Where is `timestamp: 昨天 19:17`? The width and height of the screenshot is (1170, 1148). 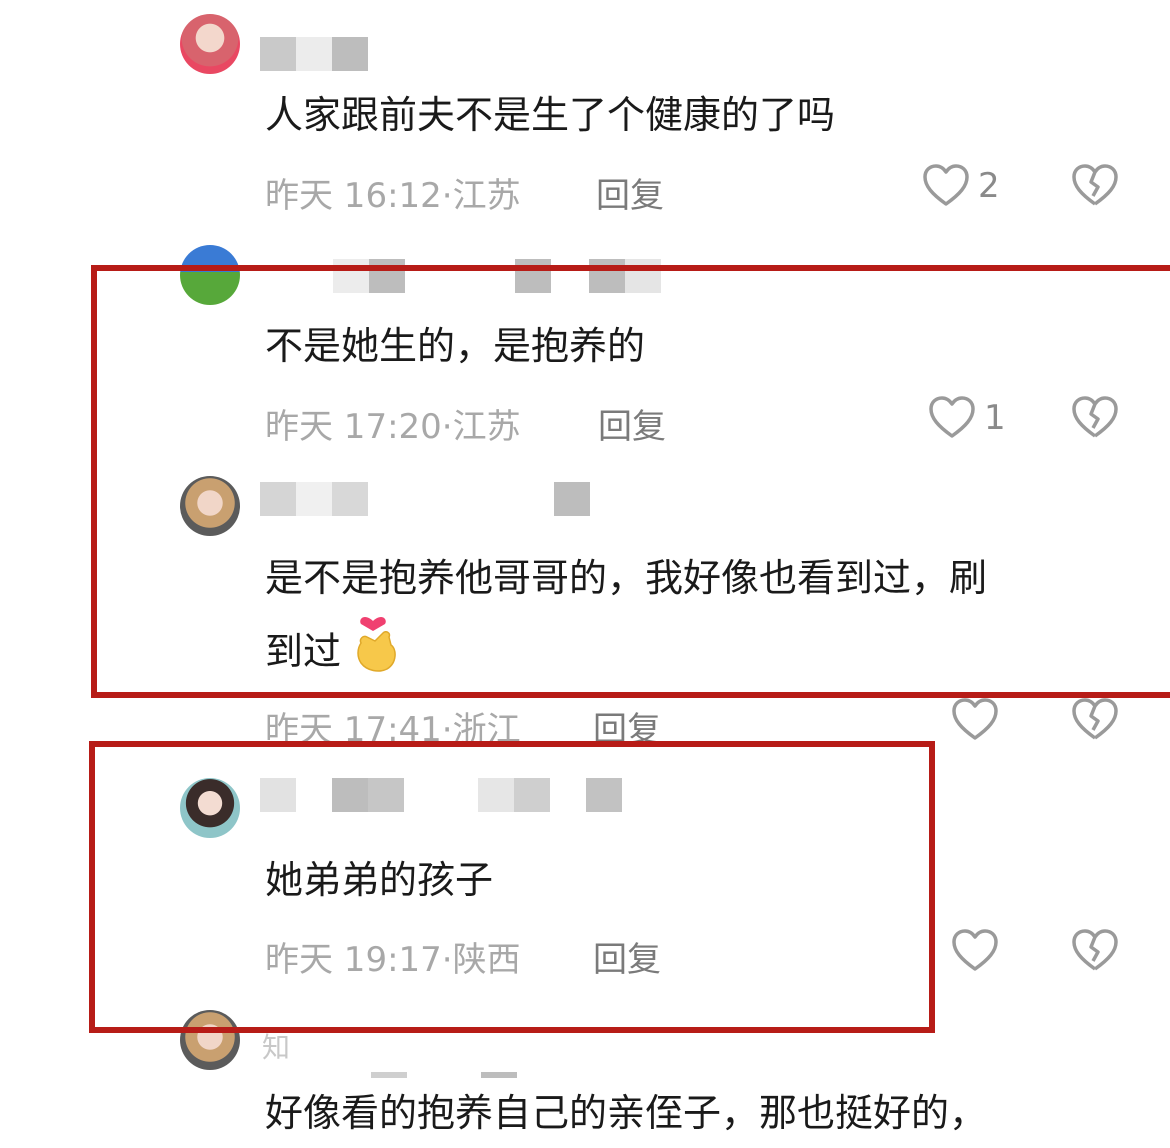
timestamp: 昨天 19:17 is located at coordinates (353, 960).